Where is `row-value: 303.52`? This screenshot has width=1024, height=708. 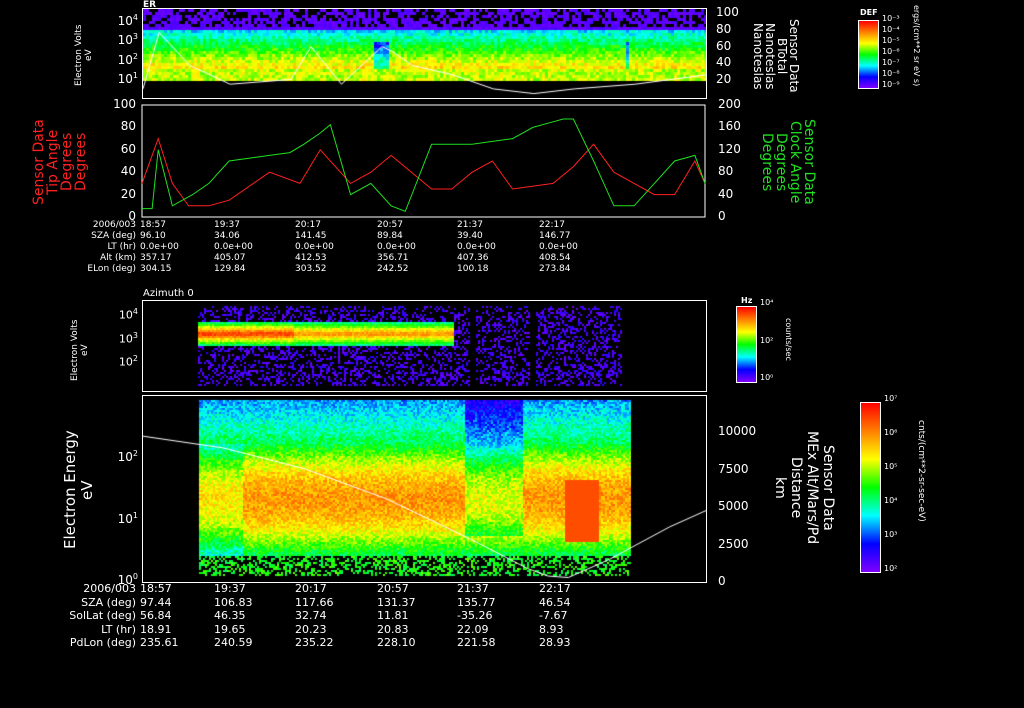
row-value: 303.52 is located at coordinates (311, 269).